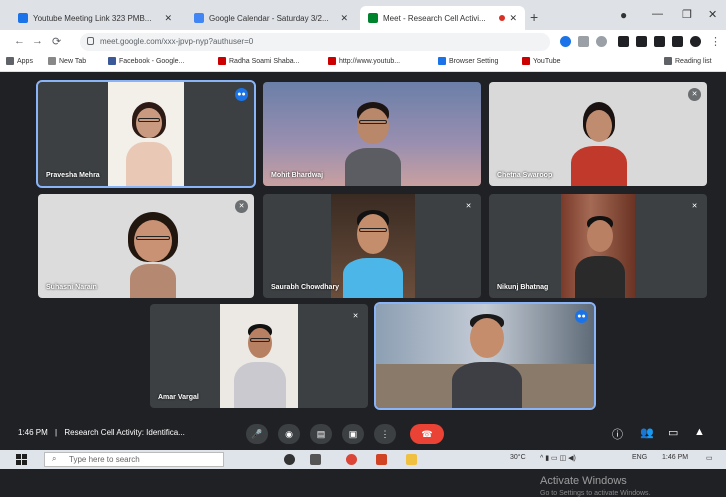 The width and height of the screenshot is (726, 497). I want to click on tray-clock: 1:46 PM, so click(675, 457).